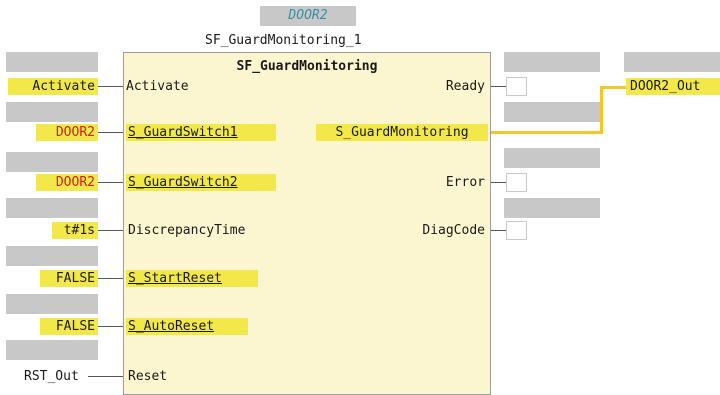 The width and height of the screenshot is (720, 395). I want to click on output-value-text: DOOR2_Out, so click(665, 86).